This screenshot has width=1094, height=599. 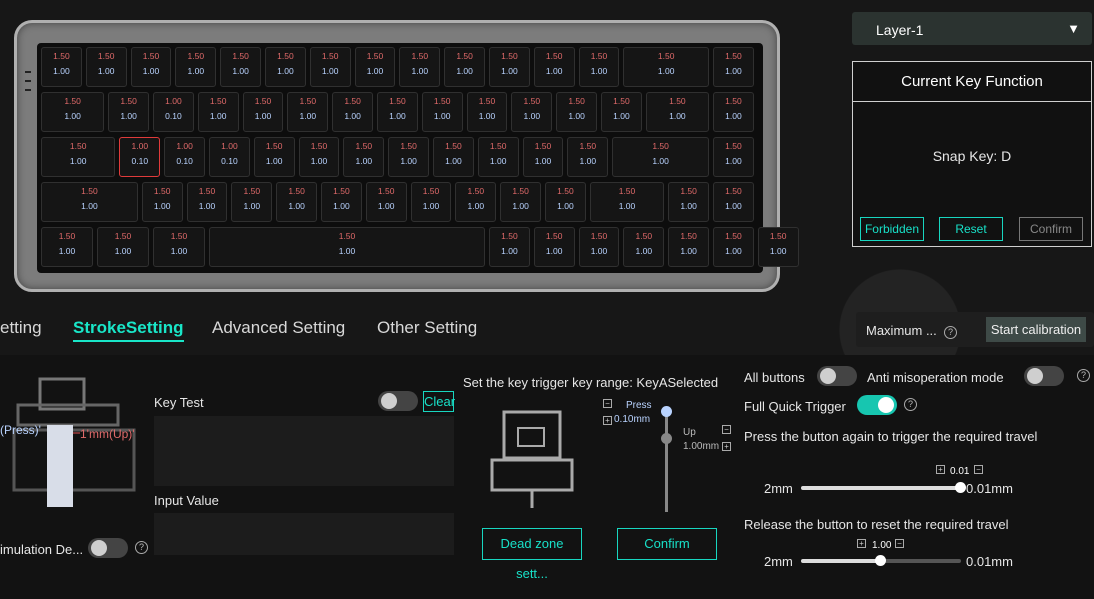 I want to click on reset-button: Reset, so click(x=971, y=229).